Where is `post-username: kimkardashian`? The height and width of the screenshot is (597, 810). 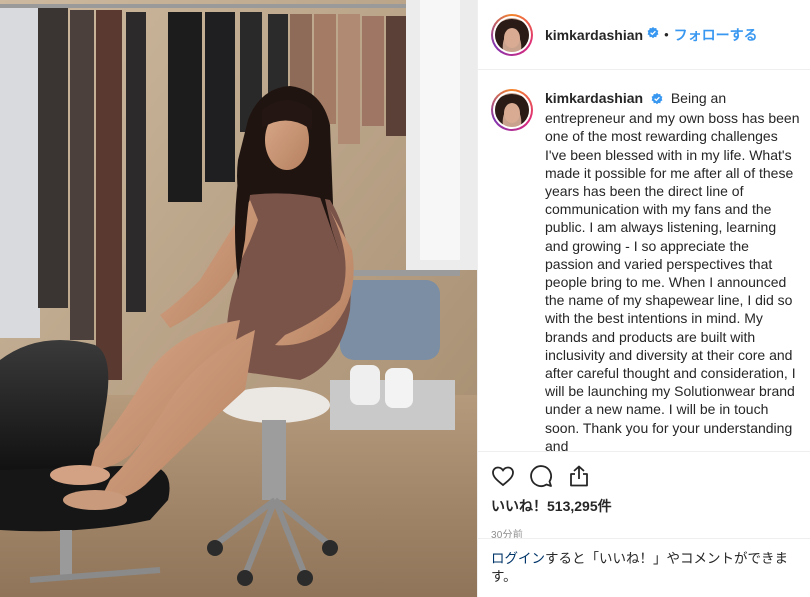 post-username: kimkardashian is located at coordinates (594, 35).